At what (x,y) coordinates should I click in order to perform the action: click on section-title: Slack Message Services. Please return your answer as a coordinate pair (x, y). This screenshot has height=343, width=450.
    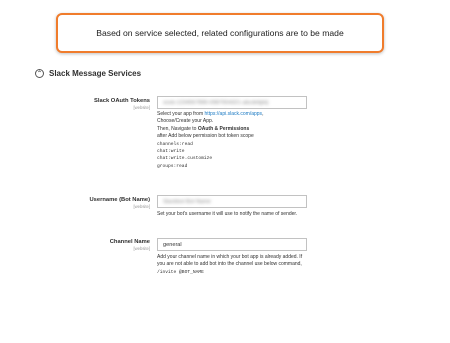
    Looking at the image, I should click on (95, 73).